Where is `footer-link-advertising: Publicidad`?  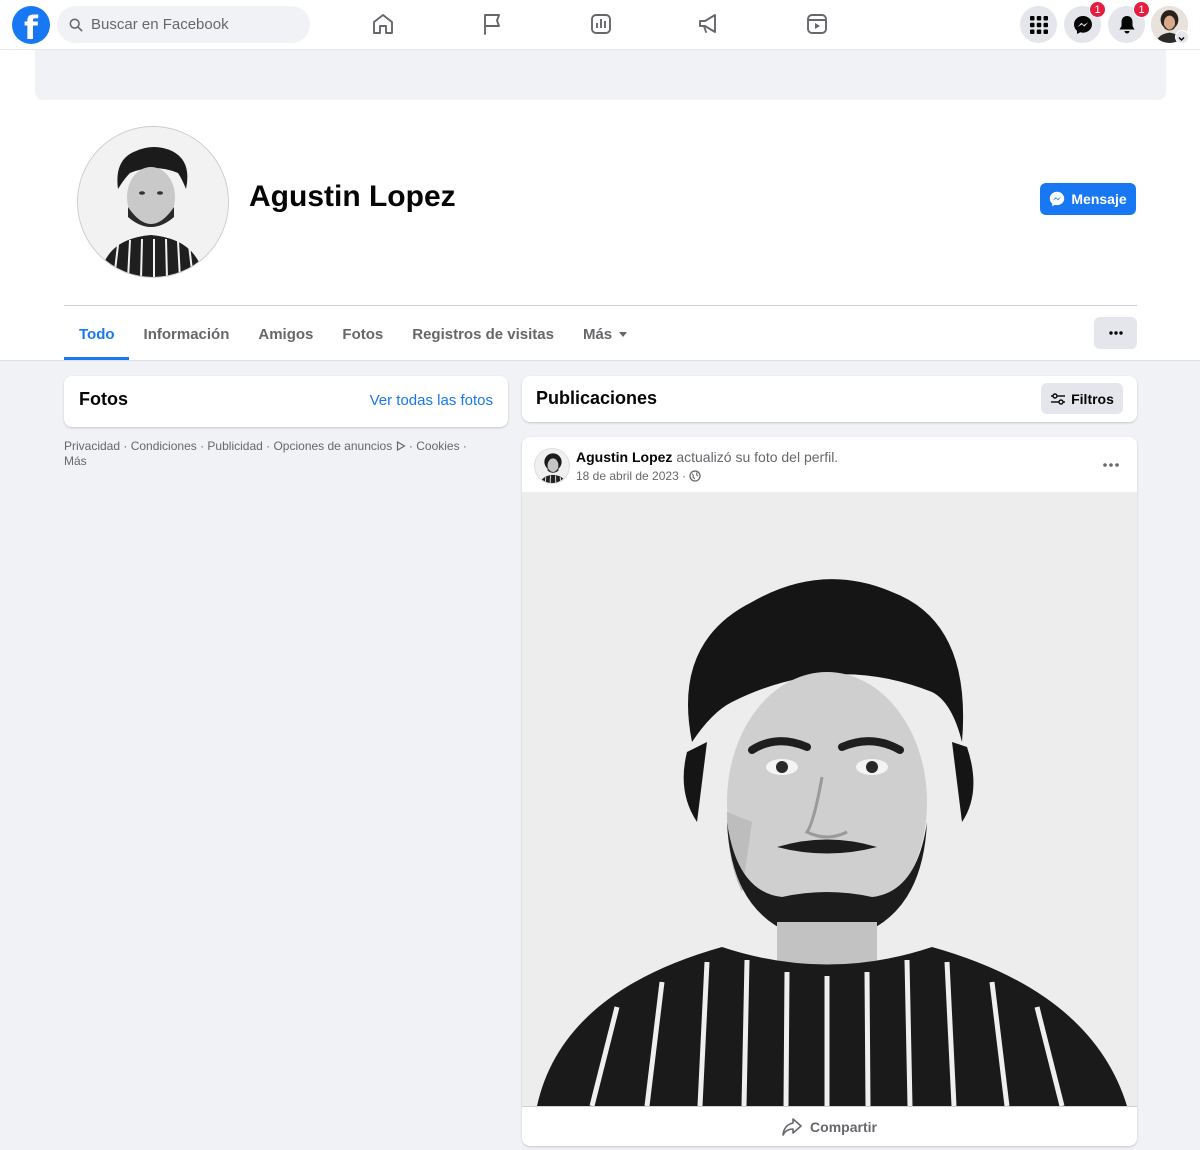 footer-link-advertising: Publicidad is located at coordinates (234, 446).